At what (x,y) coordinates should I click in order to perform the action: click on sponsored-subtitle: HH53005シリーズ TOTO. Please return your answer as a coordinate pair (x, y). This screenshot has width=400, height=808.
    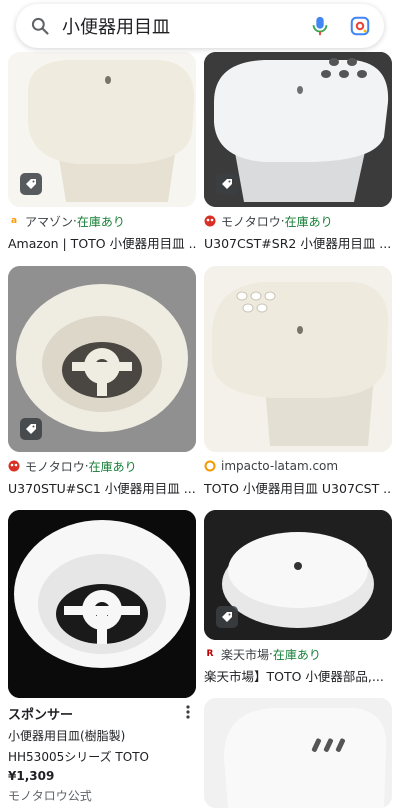
    Looking at the image, I should click on (102, 756).